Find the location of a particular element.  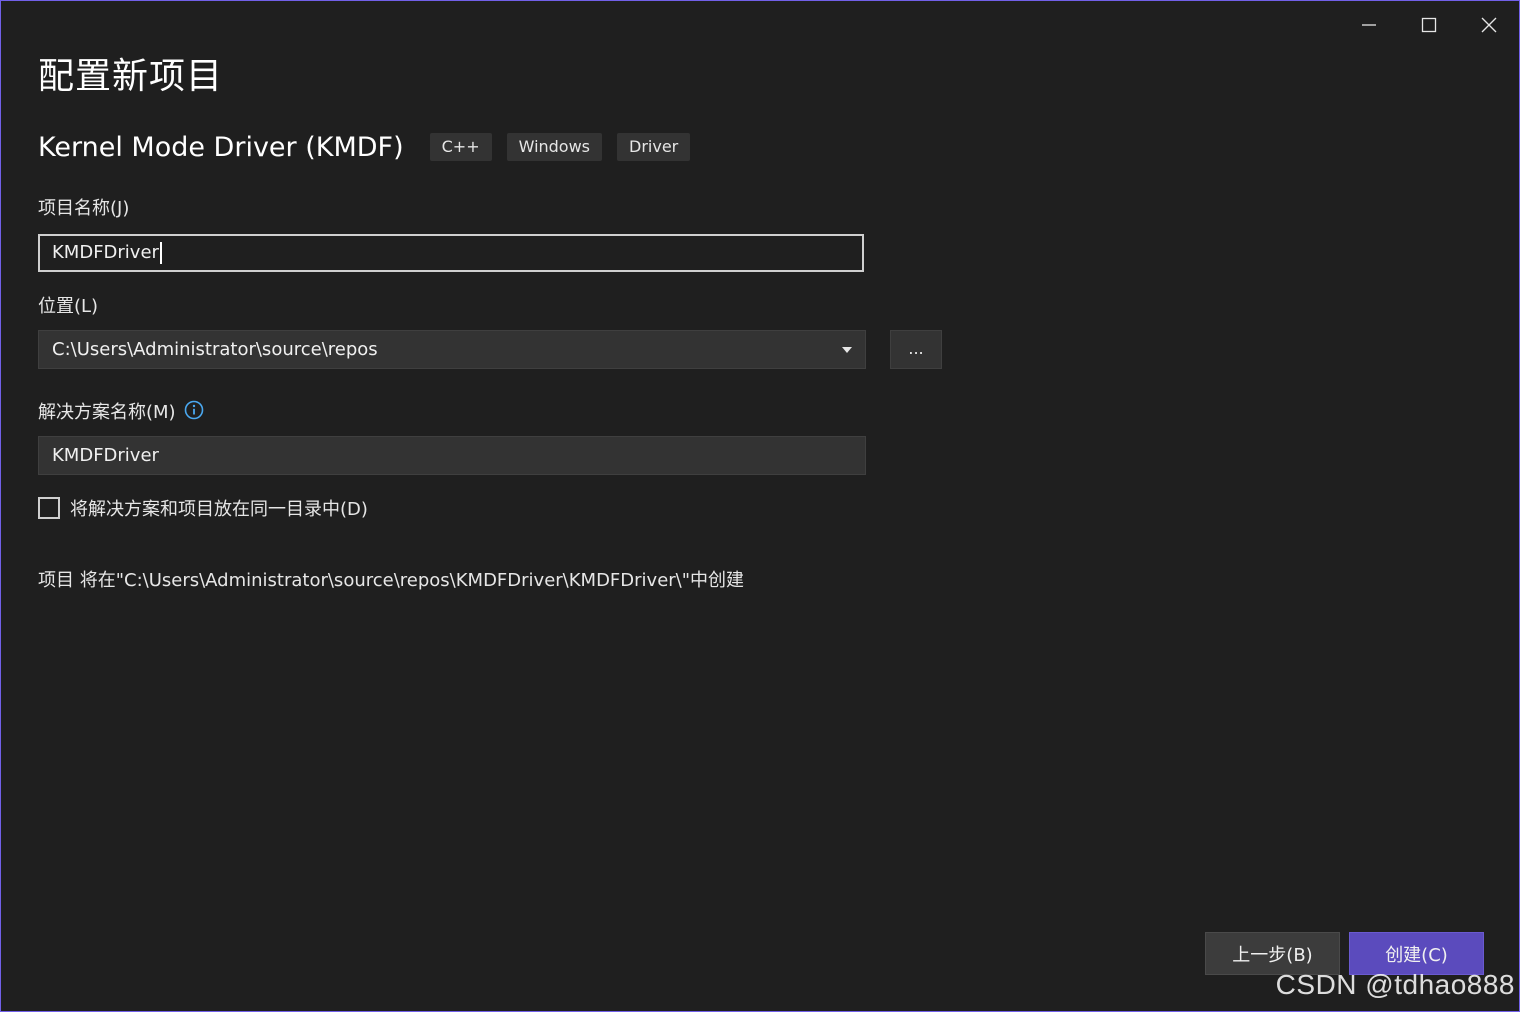

minimize-button is located at coordinates (1369, 25).